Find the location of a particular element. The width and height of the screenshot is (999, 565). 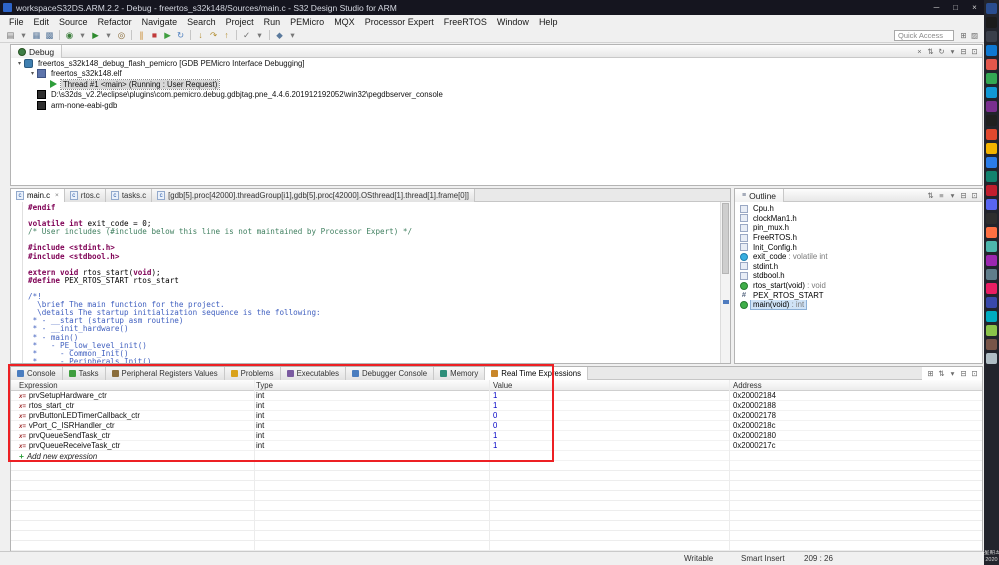

external-tools-icon: ◆ is located at coordinates (279, 35).